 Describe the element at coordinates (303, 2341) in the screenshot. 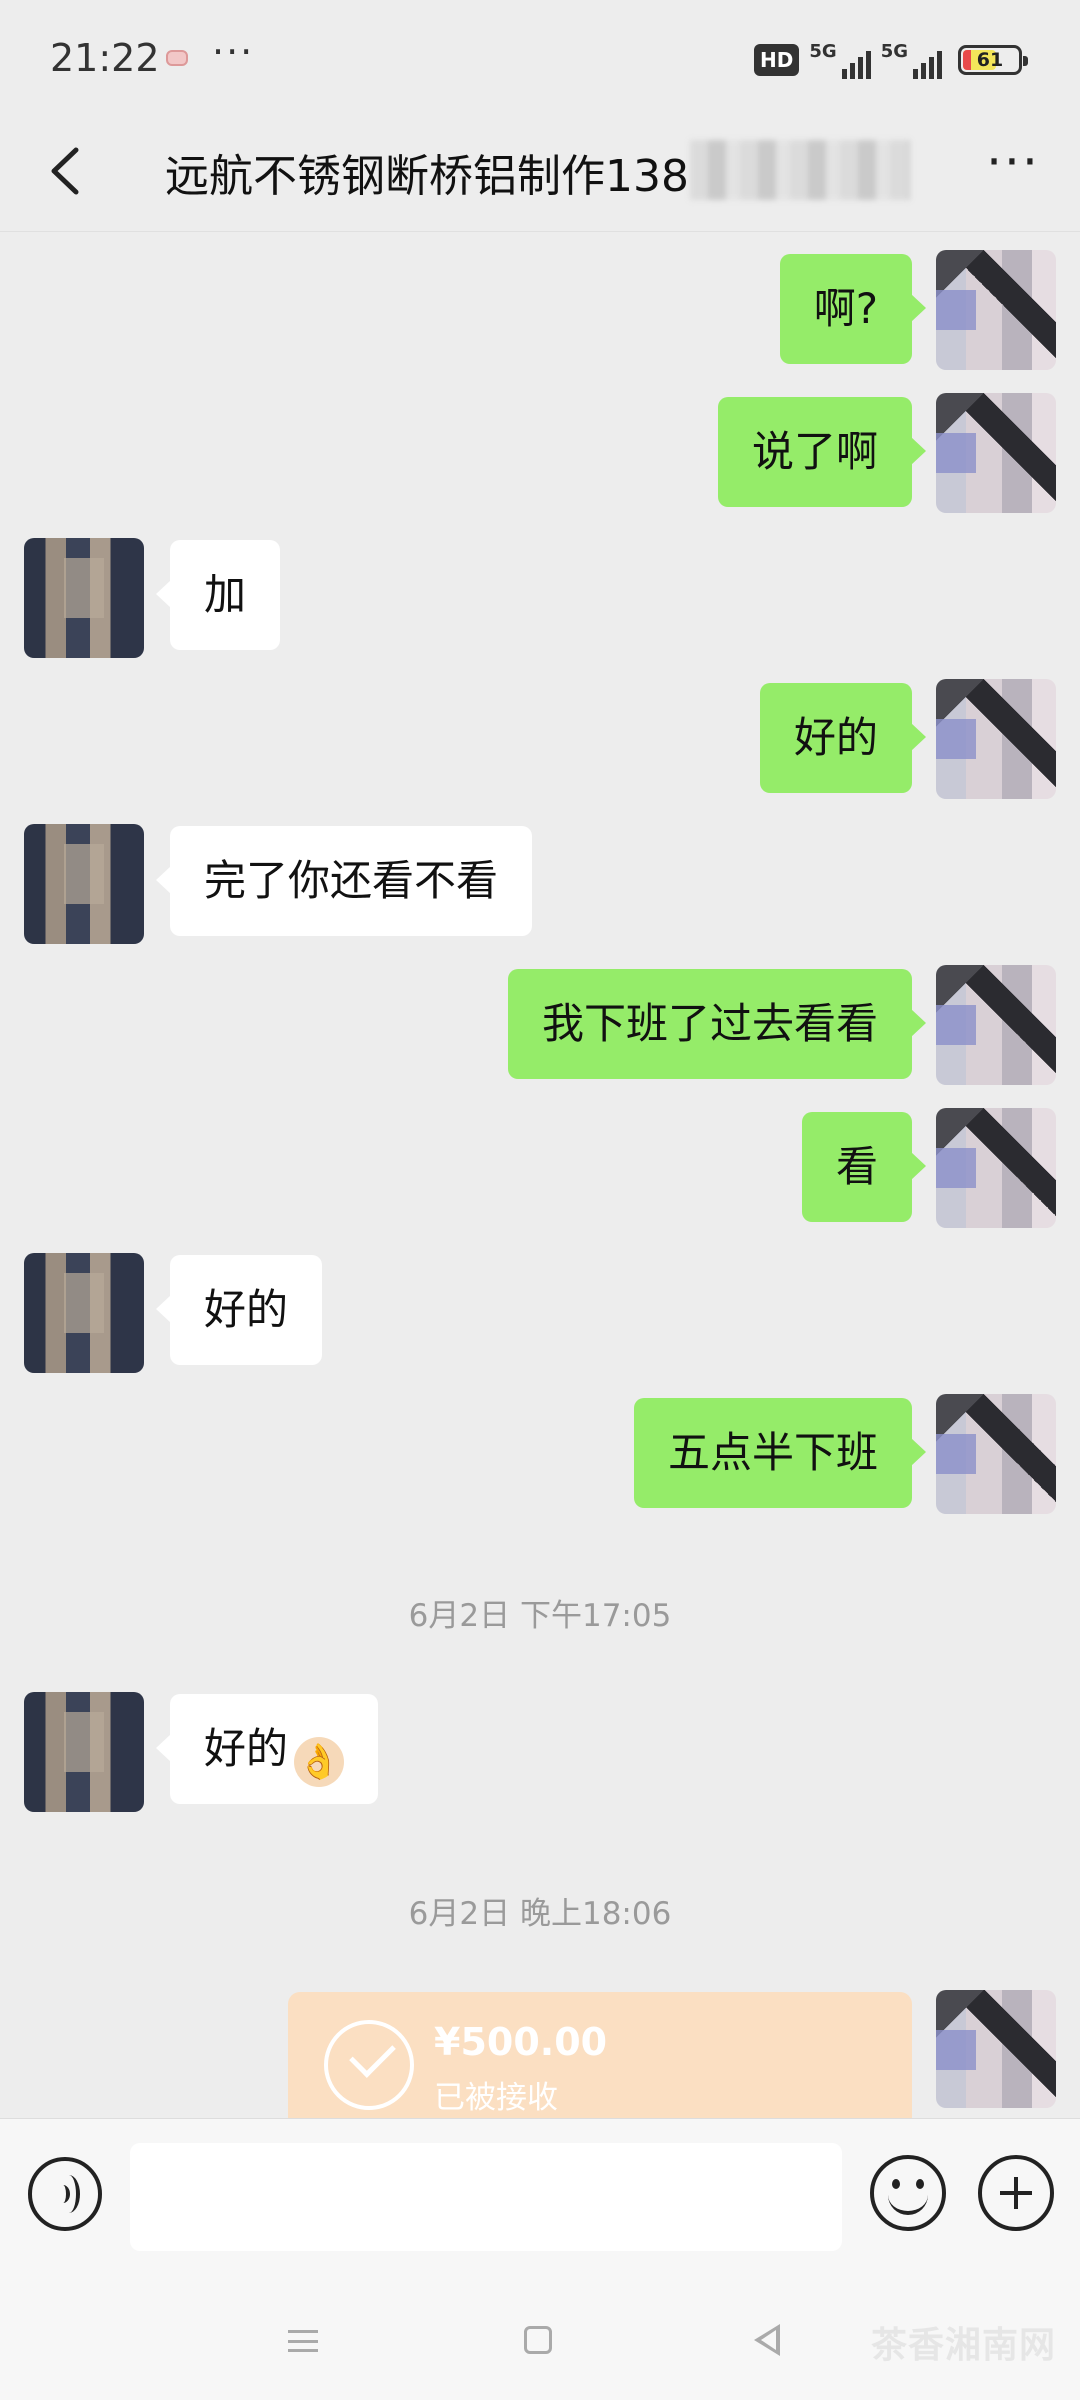

I see `recent-apps-icon` at that location.